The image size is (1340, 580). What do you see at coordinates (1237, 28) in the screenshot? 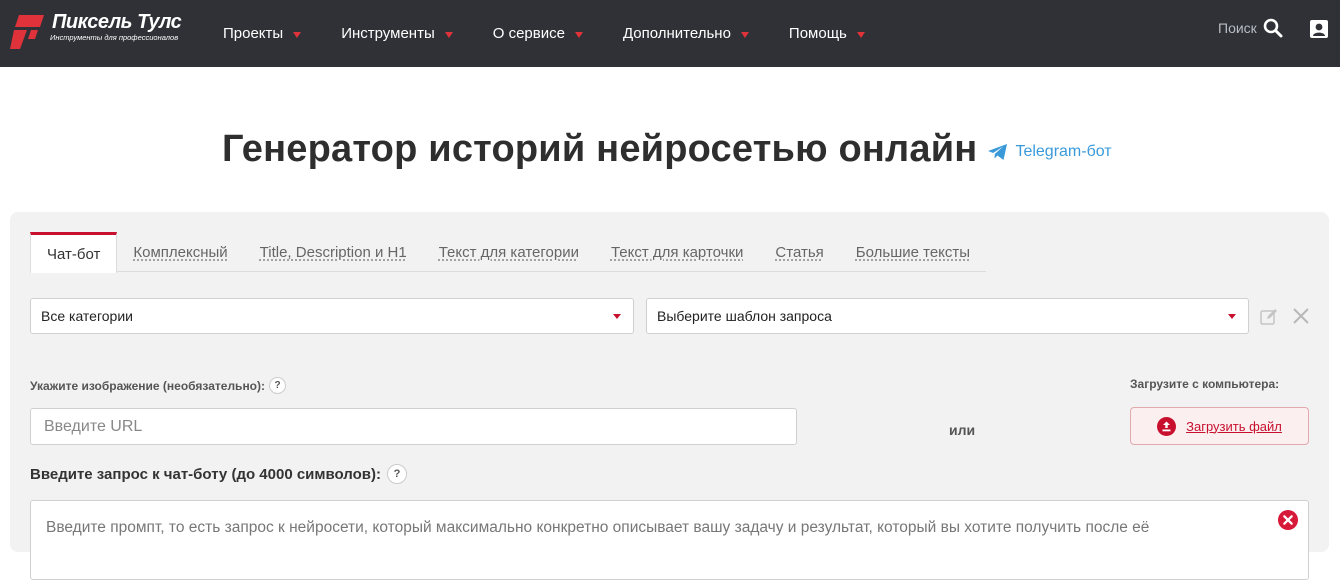
I see `search-label: Поиск` at bounding box center [1237, 28].